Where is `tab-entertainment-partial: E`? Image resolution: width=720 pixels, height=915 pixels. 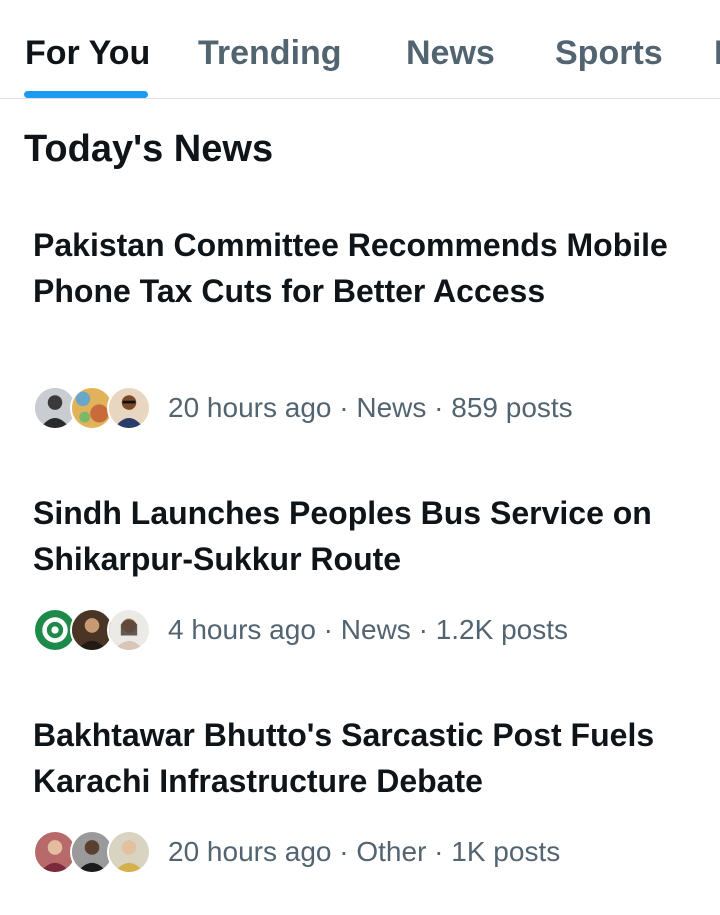 tab-entertainment-partial: E is located at coordinates (717, 53).